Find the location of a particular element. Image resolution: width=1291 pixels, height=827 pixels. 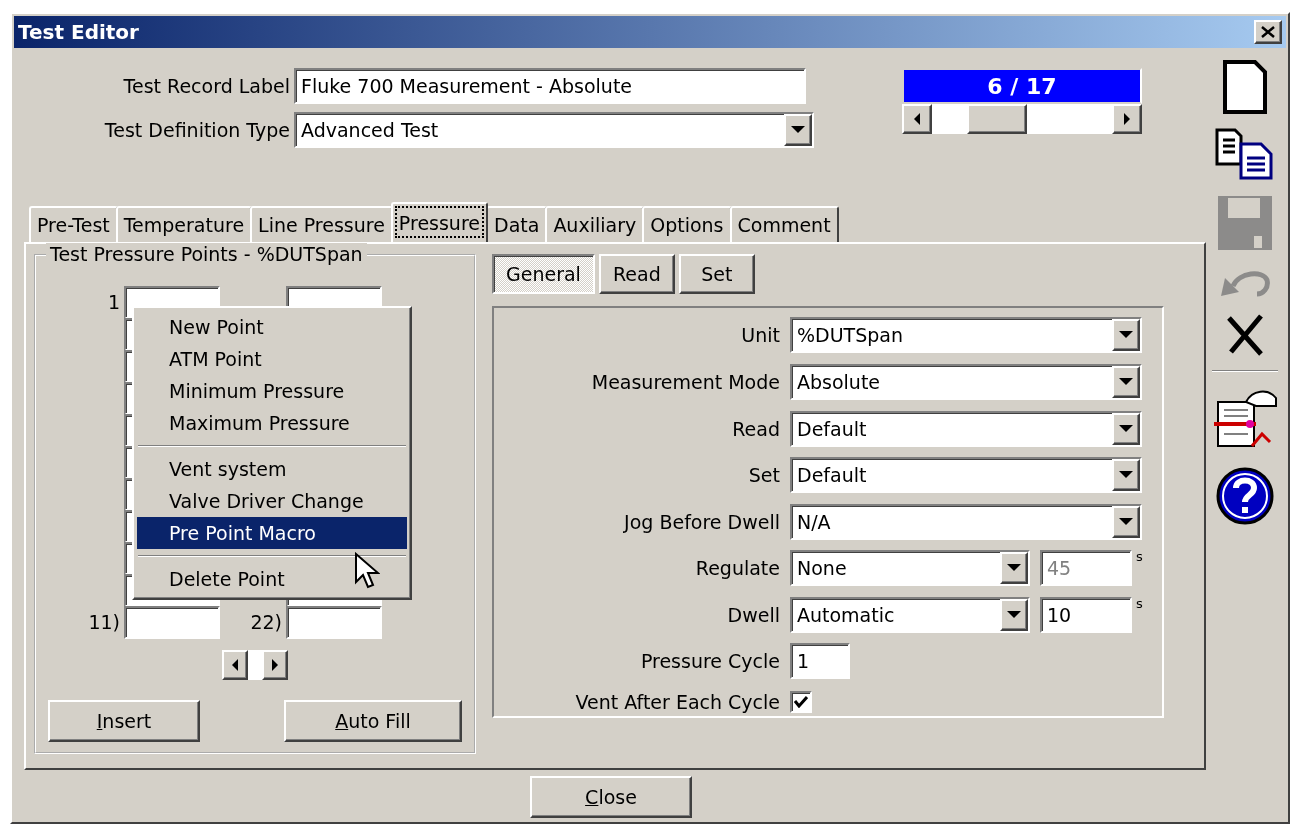

group-title: Test Pressure Points - %DUTSpan is located at coordinates (206, 254).